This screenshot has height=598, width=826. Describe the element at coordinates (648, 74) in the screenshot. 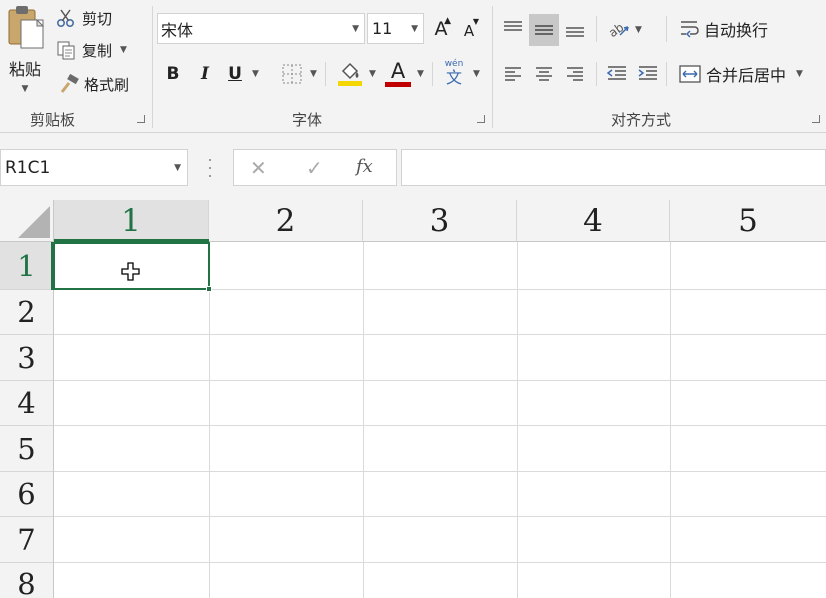

I see `increase-indent-button` at that location.